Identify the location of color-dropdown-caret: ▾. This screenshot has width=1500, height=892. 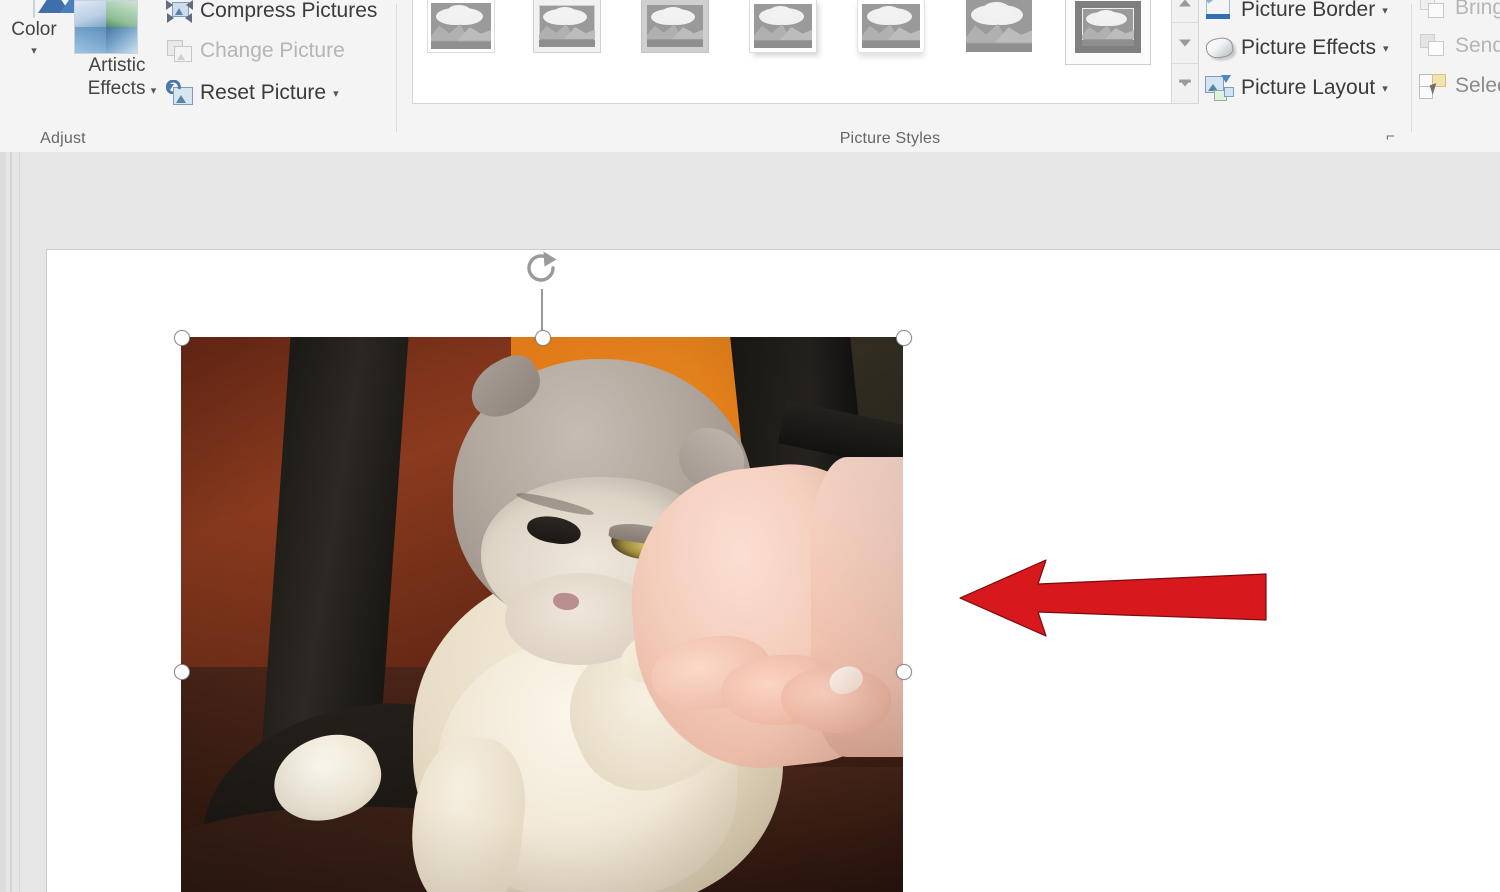
(34, 51).